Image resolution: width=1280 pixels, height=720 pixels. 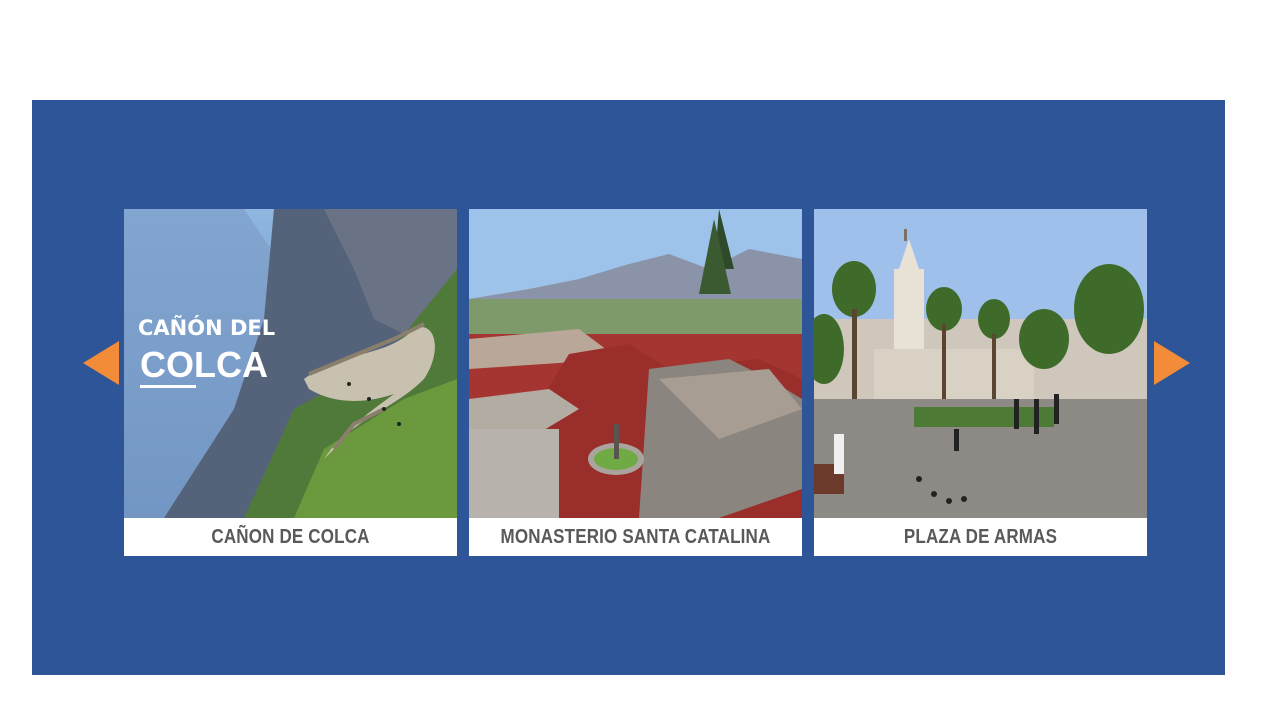 I want to click on carousel-prev-button, so click(x=101, y=363).